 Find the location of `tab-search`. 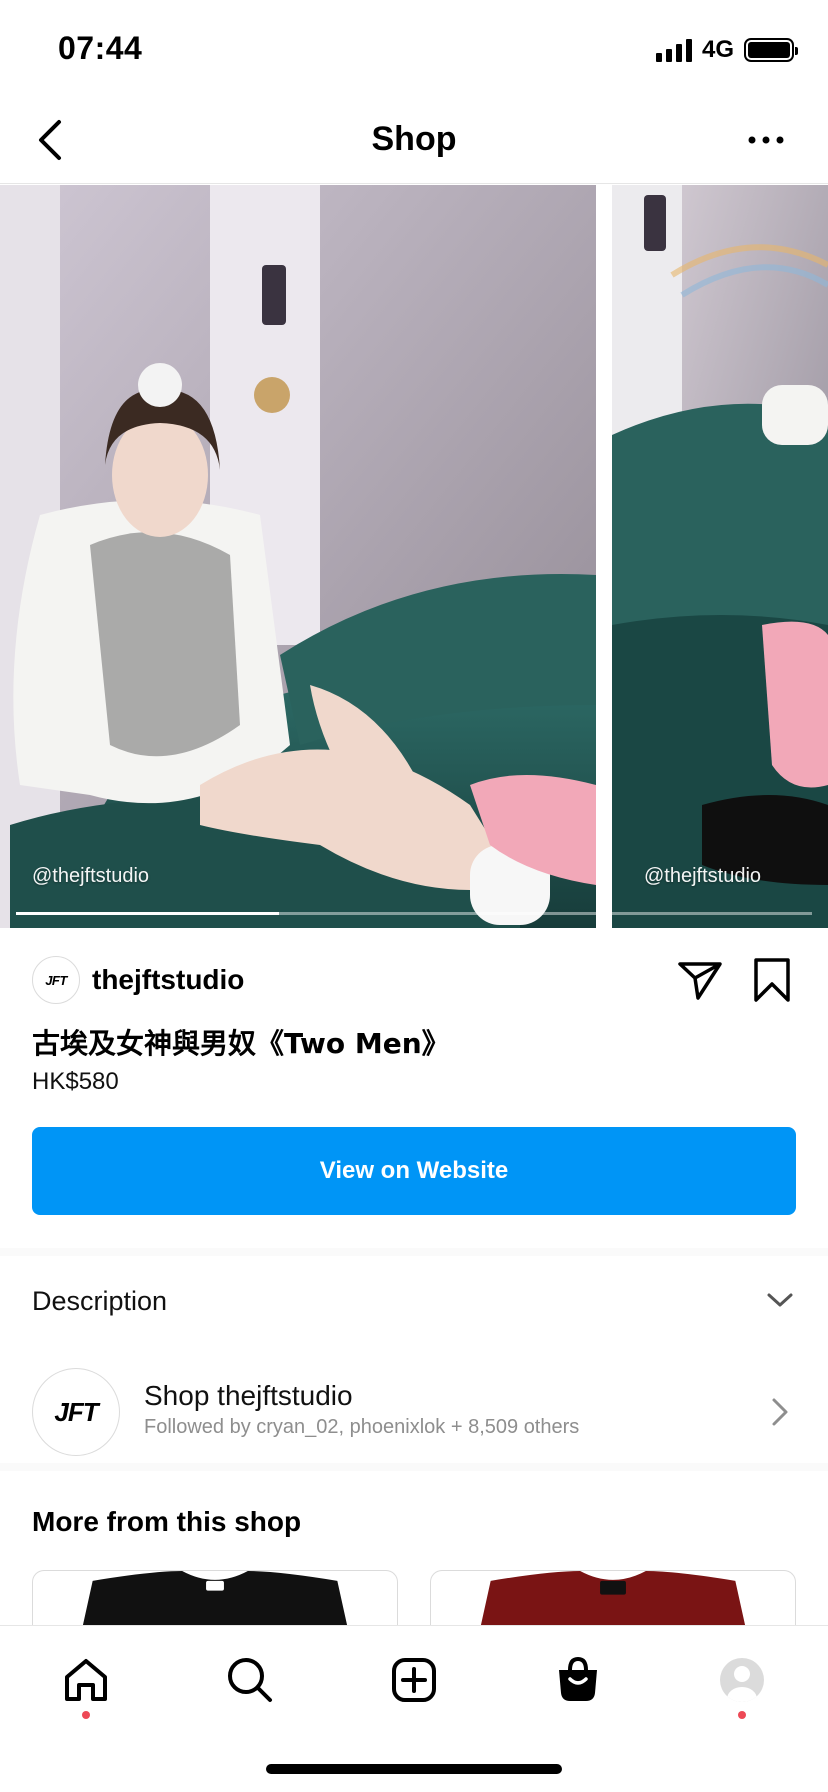

tab-search is located at coordinates (250, 1680).